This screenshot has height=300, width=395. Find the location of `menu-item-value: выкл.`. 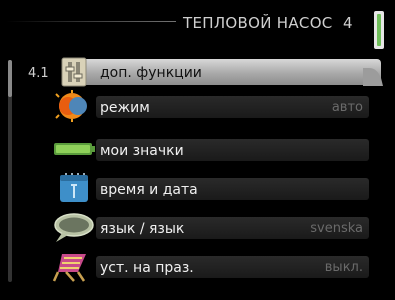

menu-item-value: выкл. is located at coordinates (343, 267).